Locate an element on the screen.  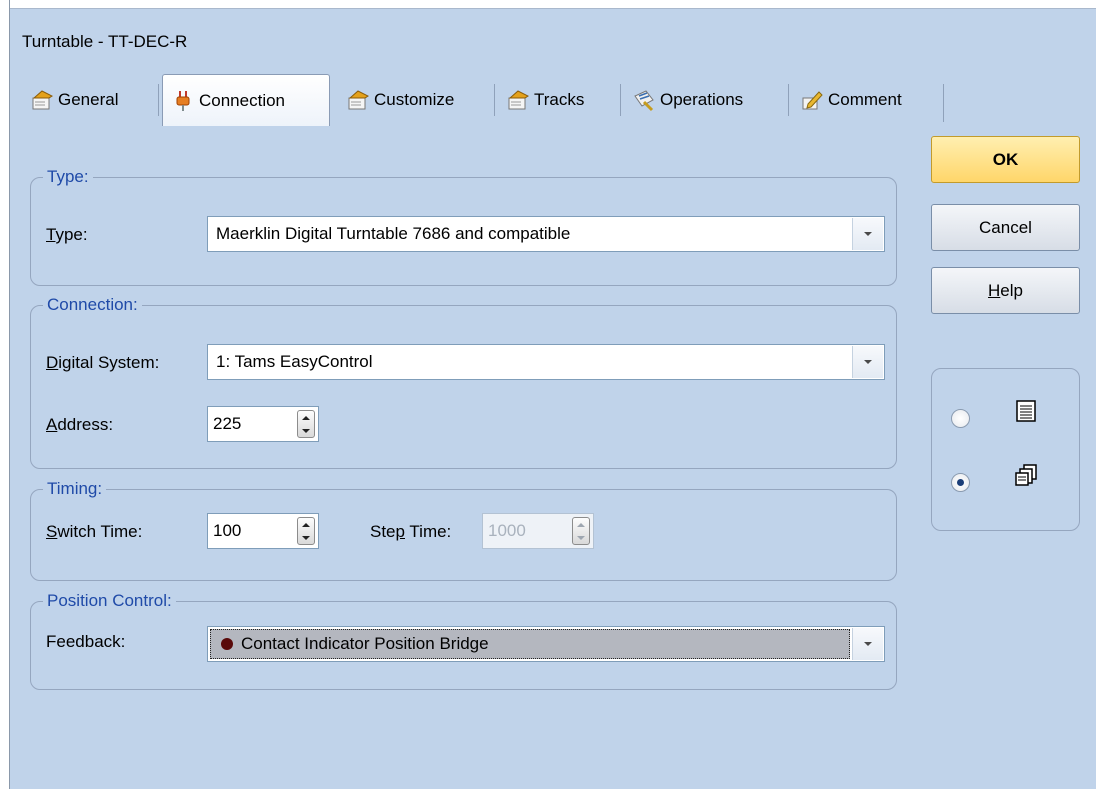
tab-connection: Connection is located at coordinates (246, 100).